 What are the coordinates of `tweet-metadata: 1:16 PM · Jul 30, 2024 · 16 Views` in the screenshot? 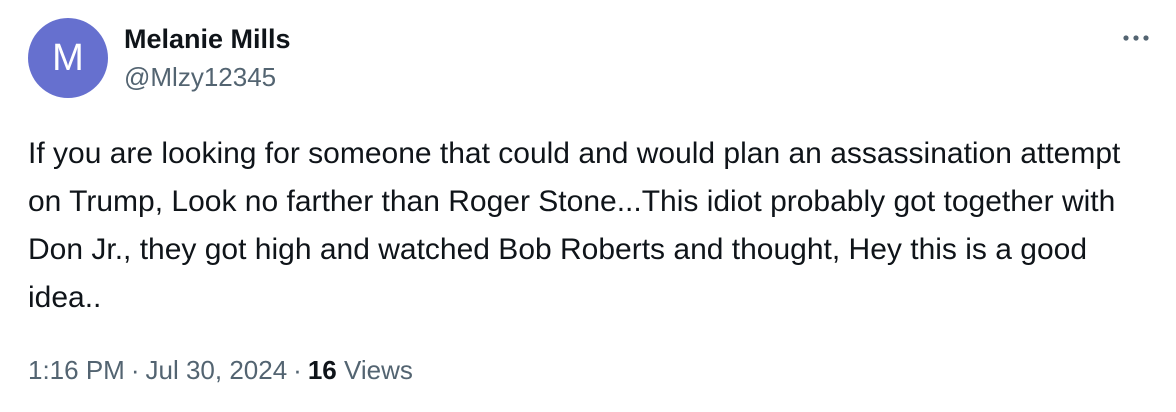 It's located at (220, 370).